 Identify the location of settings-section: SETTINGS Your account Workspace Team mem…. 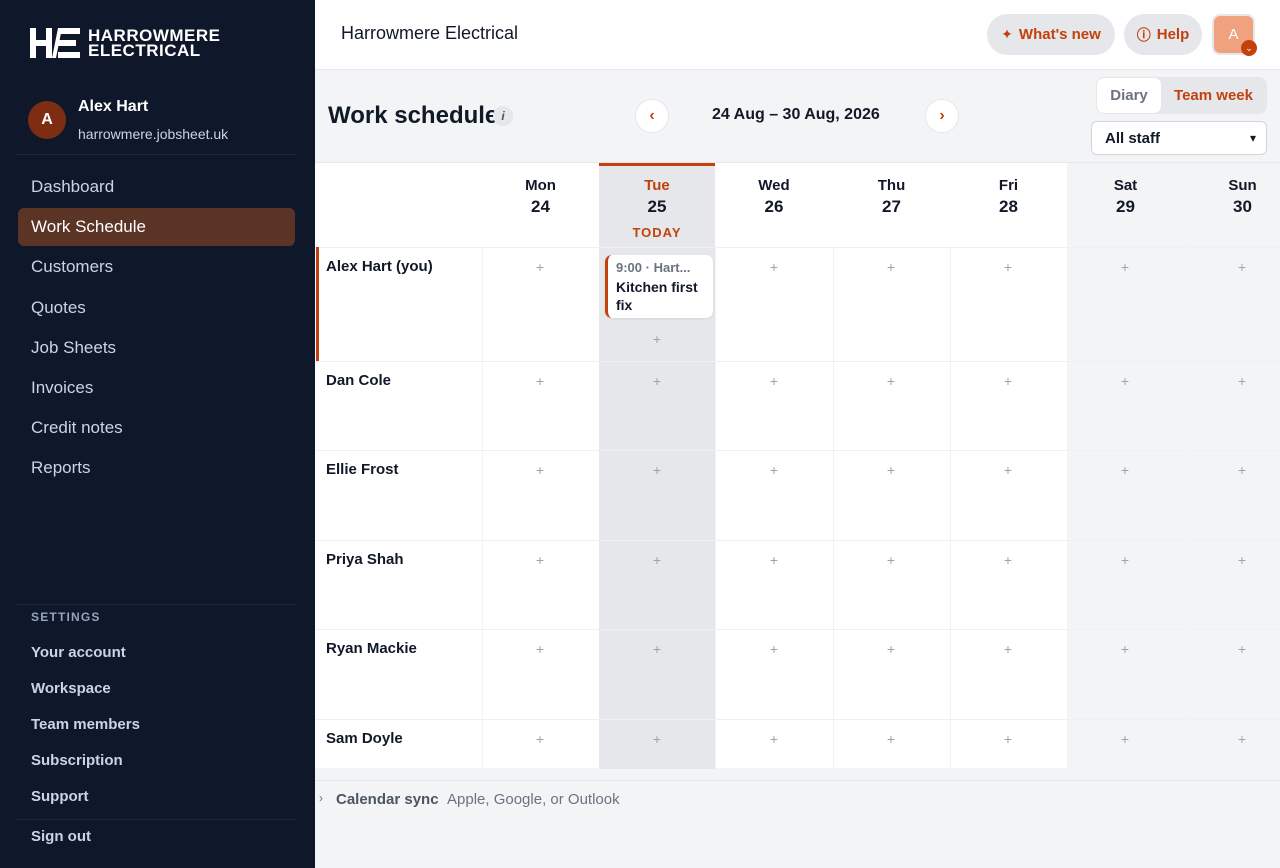
(161, 712).